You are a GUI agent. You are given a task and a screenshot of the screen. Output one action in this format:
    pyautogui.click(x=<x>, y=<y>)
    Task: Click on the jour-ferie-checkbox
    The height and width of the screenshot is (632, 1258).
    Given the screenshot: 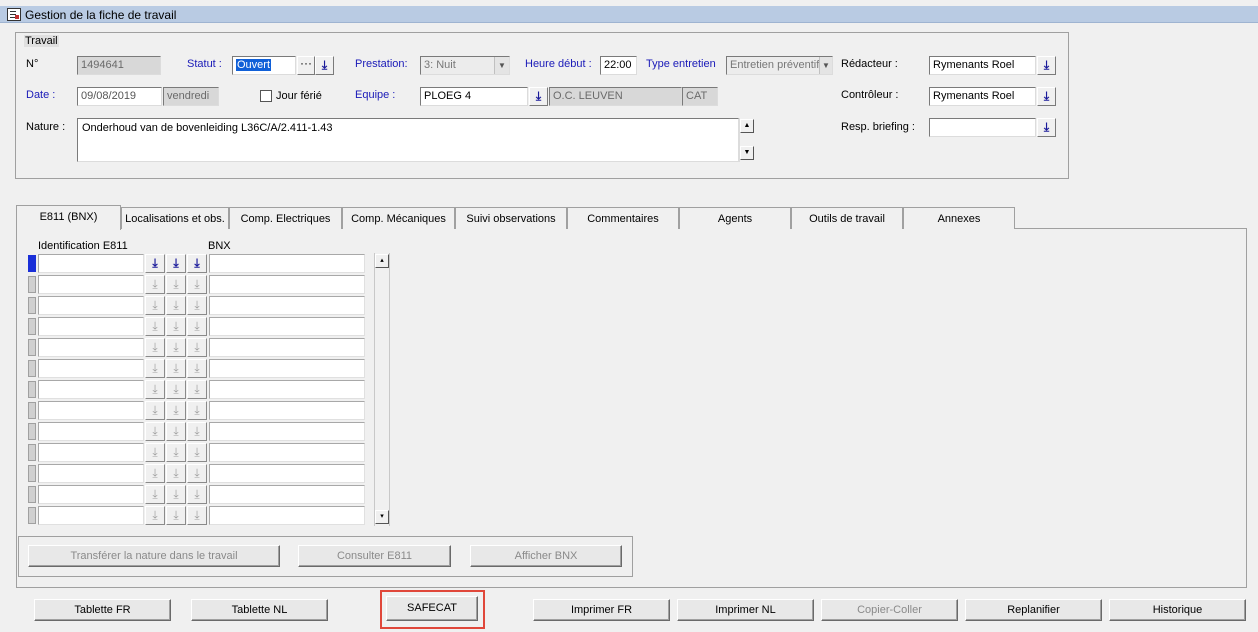 What is the action you would take?
    pyautogui.click(x=266, y=96)
    